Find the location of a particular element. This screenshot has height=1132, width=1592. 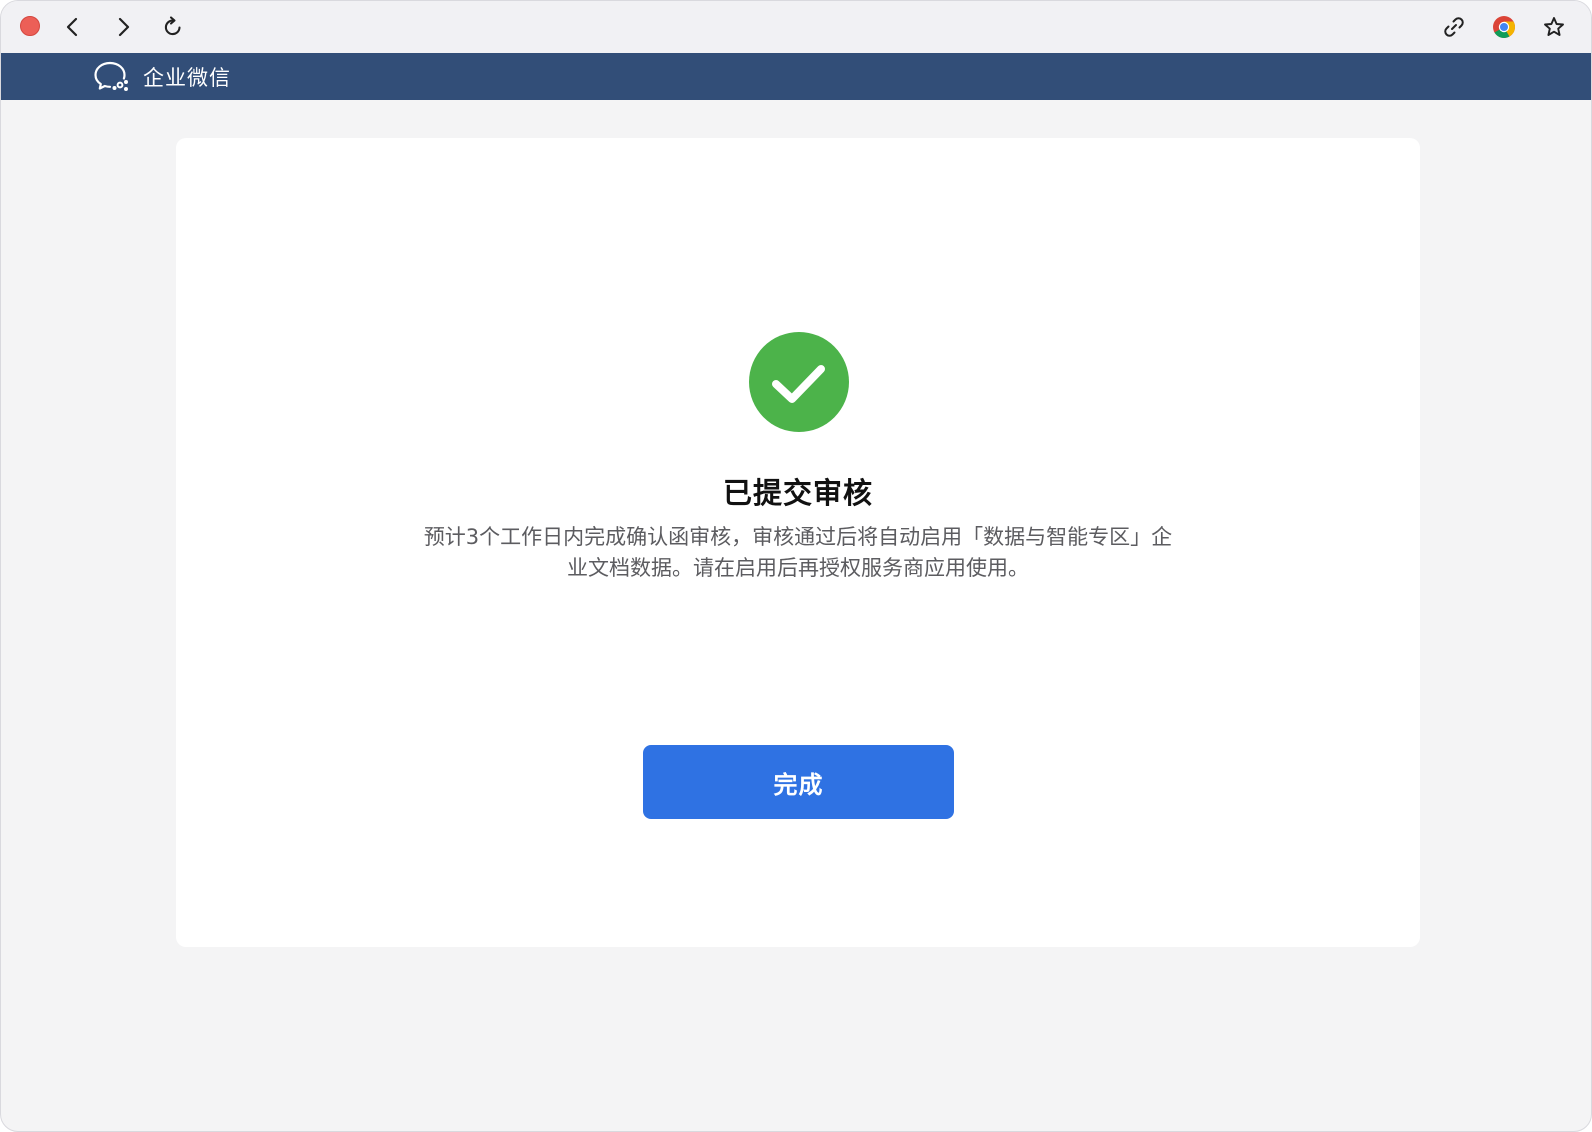

chevron-left-icon is located at coordinates (72, 27).